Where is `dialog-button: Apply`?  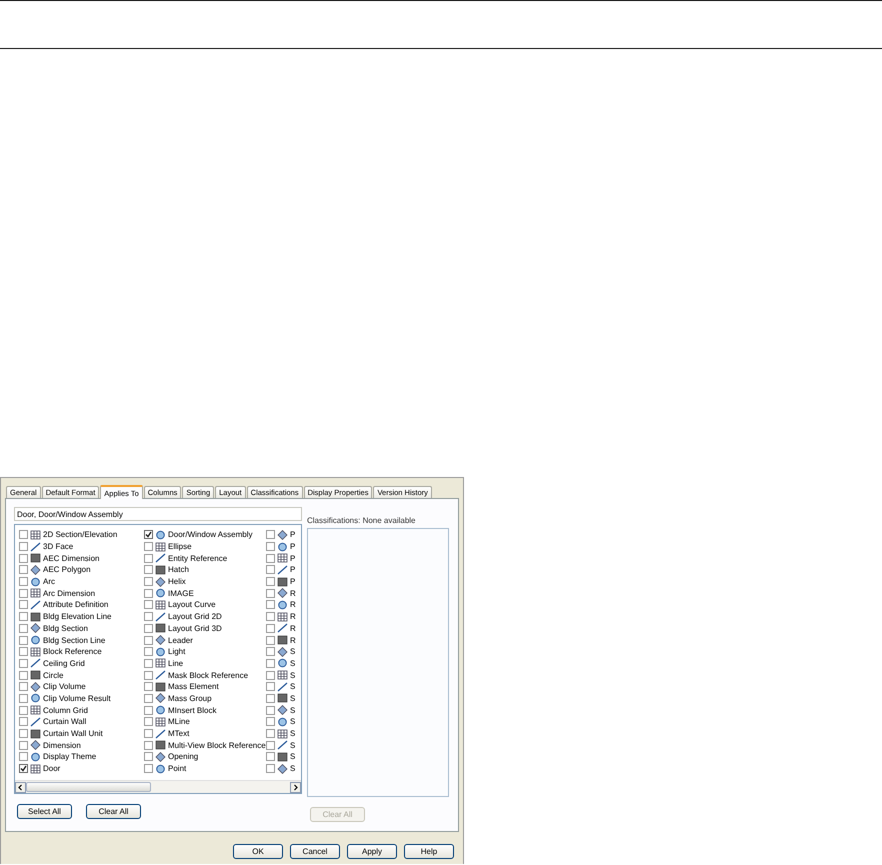 dialog-button: Apply is located at coordinates (372, 851).